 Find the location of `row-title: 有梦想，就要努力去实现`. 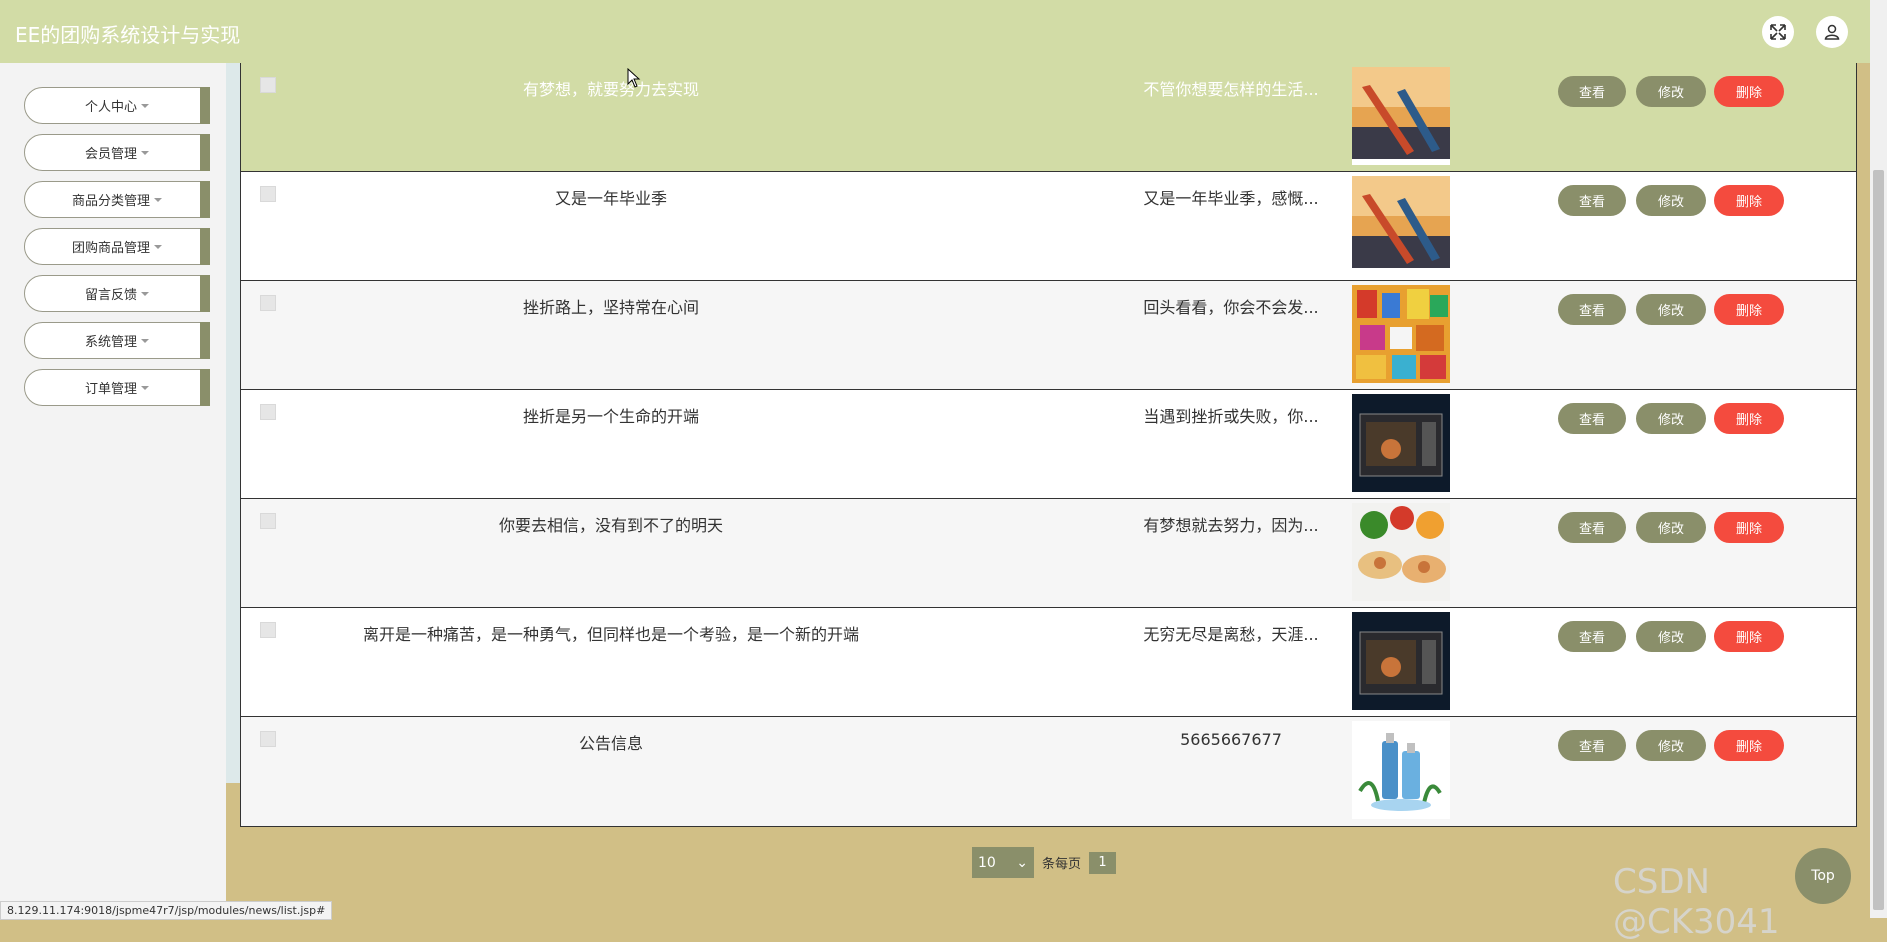

row-title: 有梦想，就要努力去实现 is located at coordinates (610, 89).